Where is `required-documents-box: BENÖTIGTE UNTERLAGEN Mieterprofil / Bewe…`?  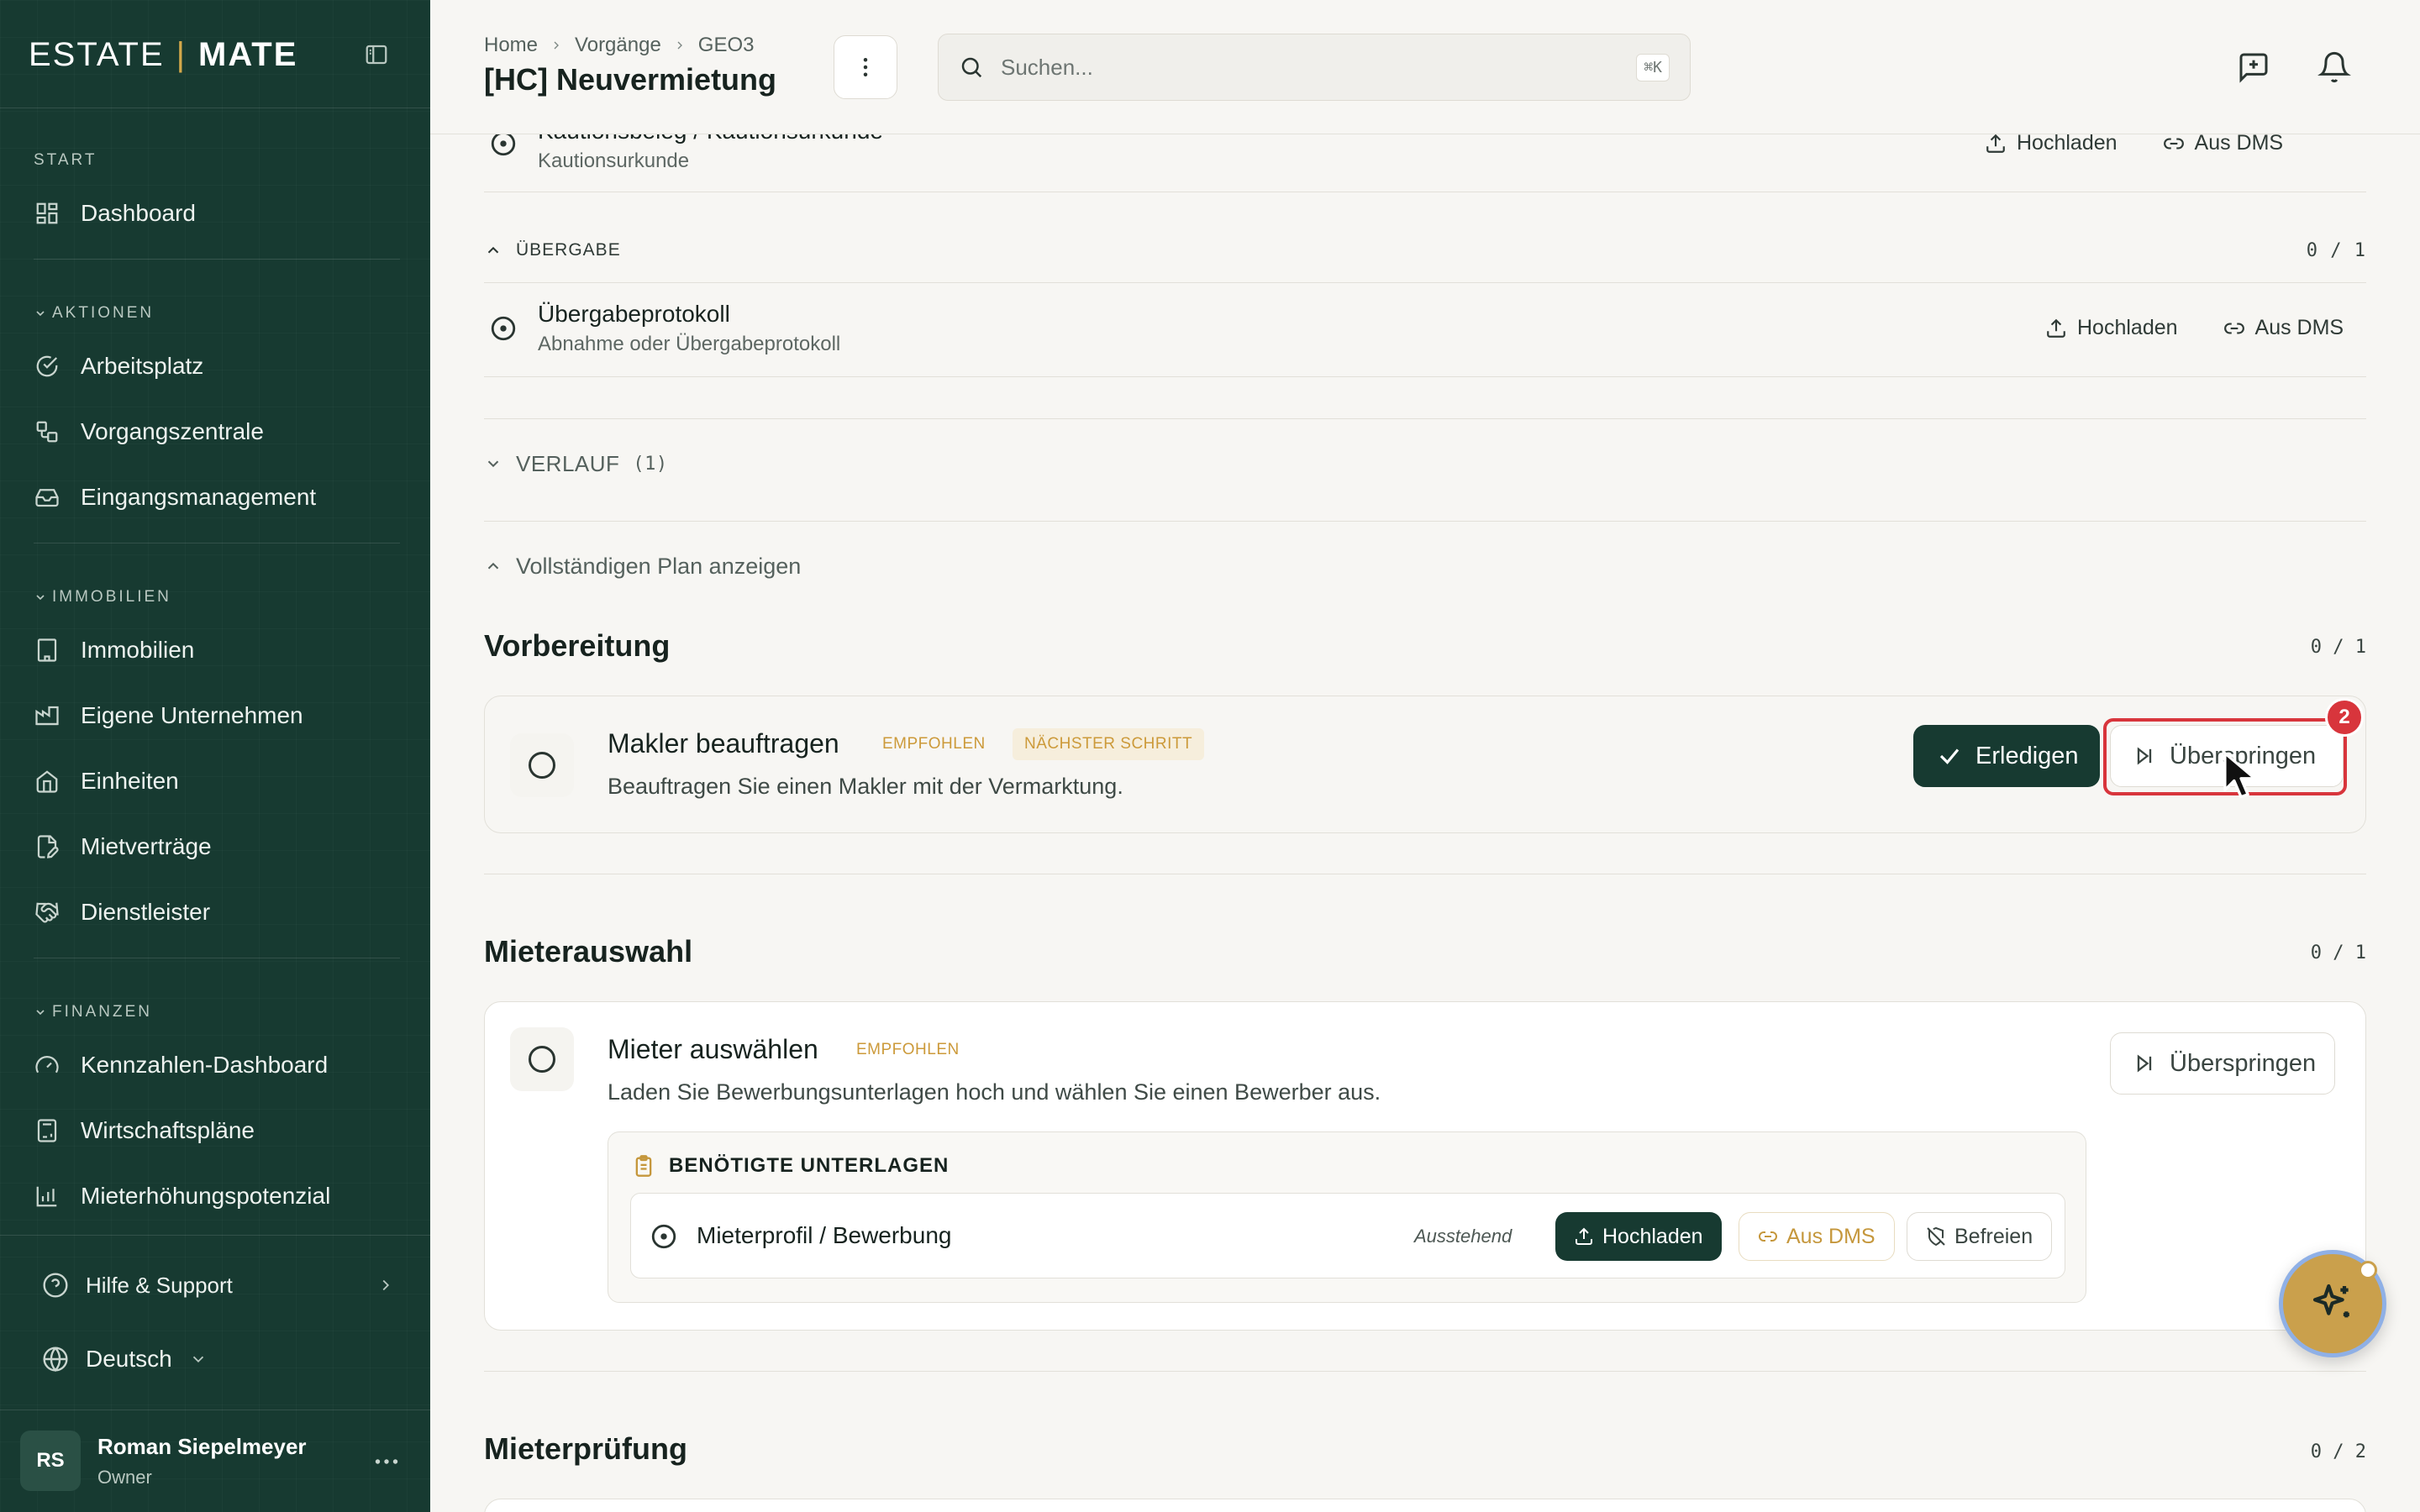
required-documents-box: BENÖTIGTE UNTERLAGEN Mieterprofil / Bewe… is located at coordinates (1347, 1217).